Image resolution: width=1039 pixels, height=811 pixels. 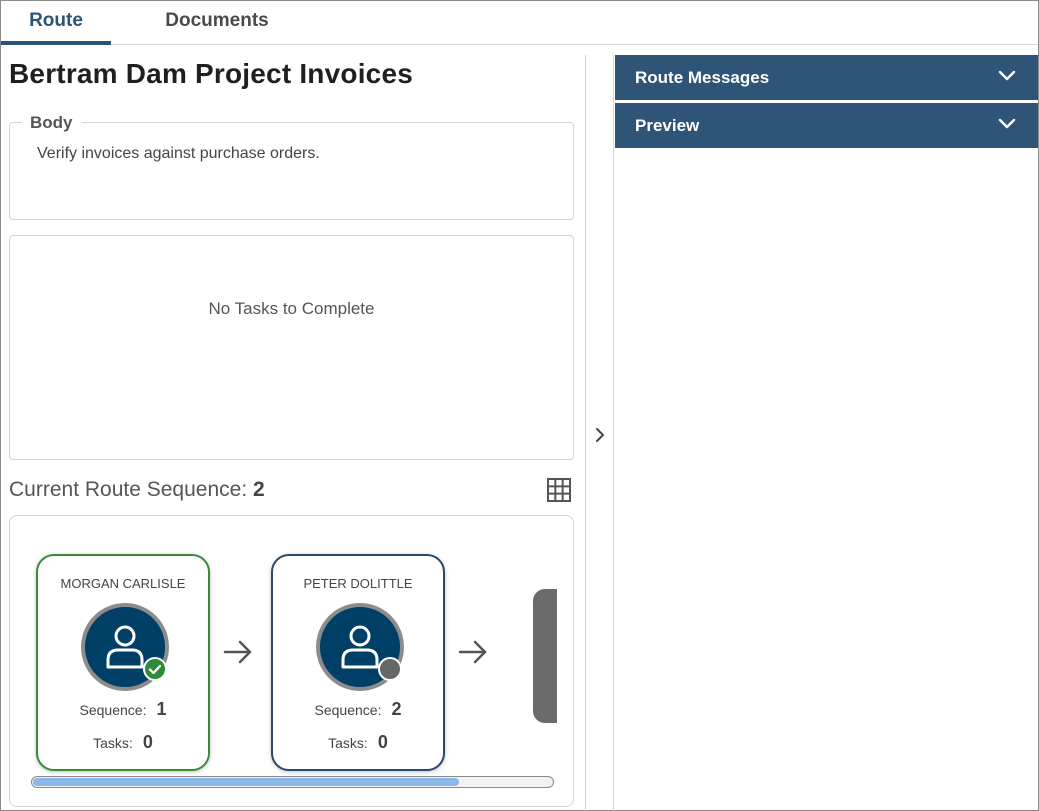 I want to click on step-complete-badge, so click(x=155, y=669).